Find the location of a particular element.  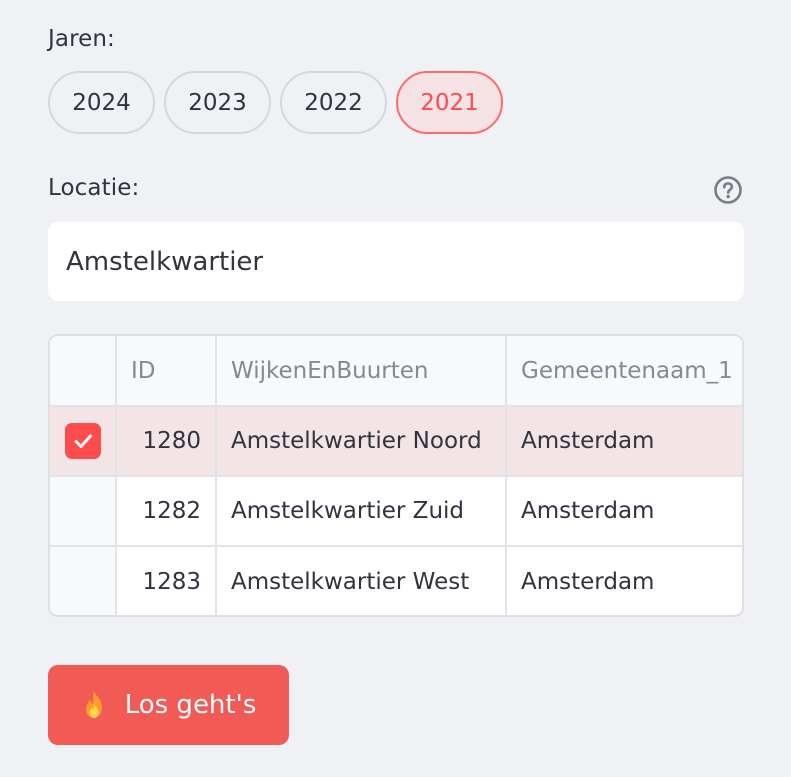

location-label: Locatie: is located at coordinates (94, 188).